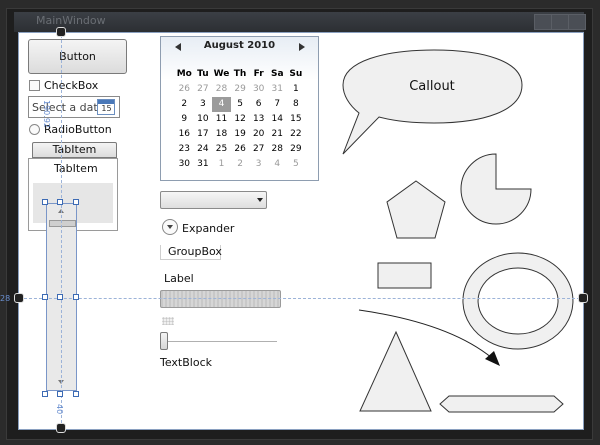  Describe the element at coordinates (71, 20) in the screenshot. I see `window-title: MainWindow` at that location.